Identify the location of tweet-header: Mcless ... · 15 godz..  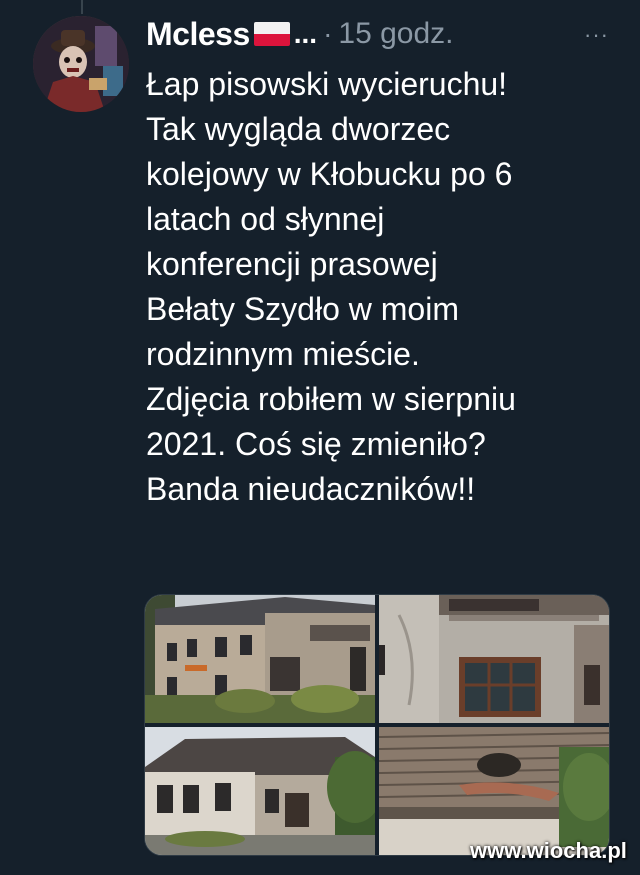
(300, 34).